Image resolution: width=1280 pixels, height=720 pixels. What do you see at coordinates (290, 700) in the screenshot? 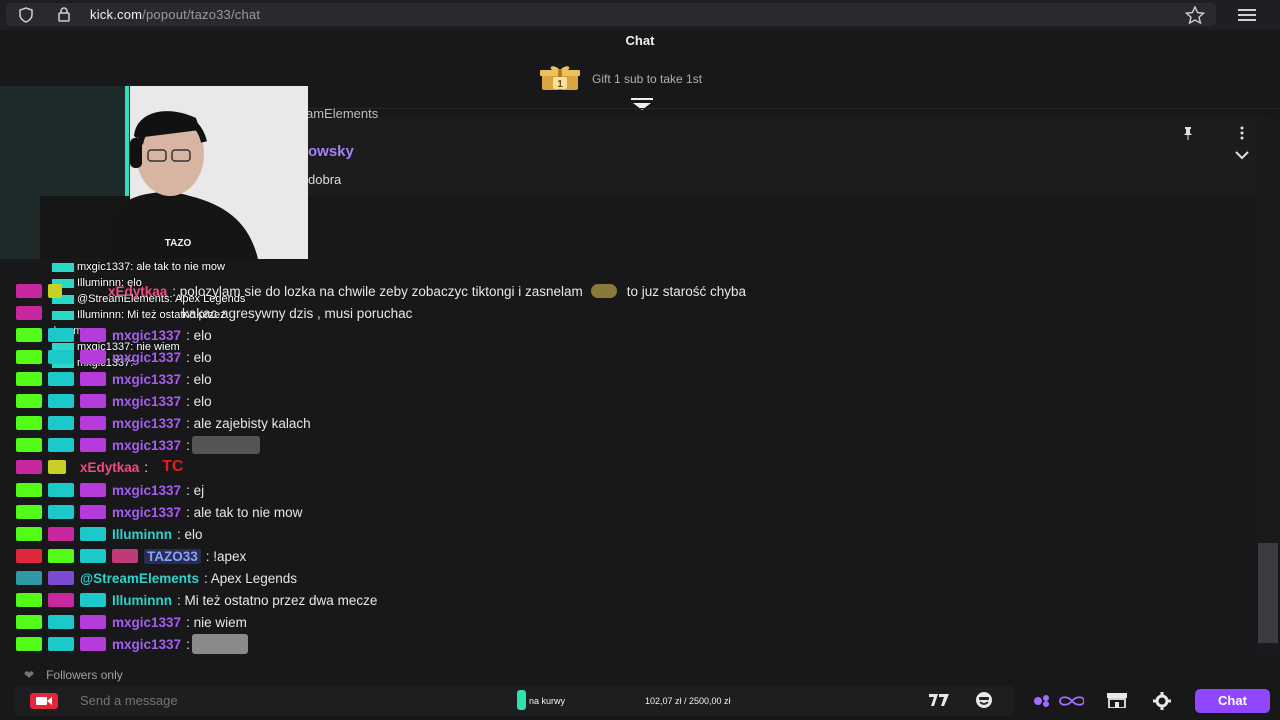
I see `message-input` at bounding box center [290, 700].